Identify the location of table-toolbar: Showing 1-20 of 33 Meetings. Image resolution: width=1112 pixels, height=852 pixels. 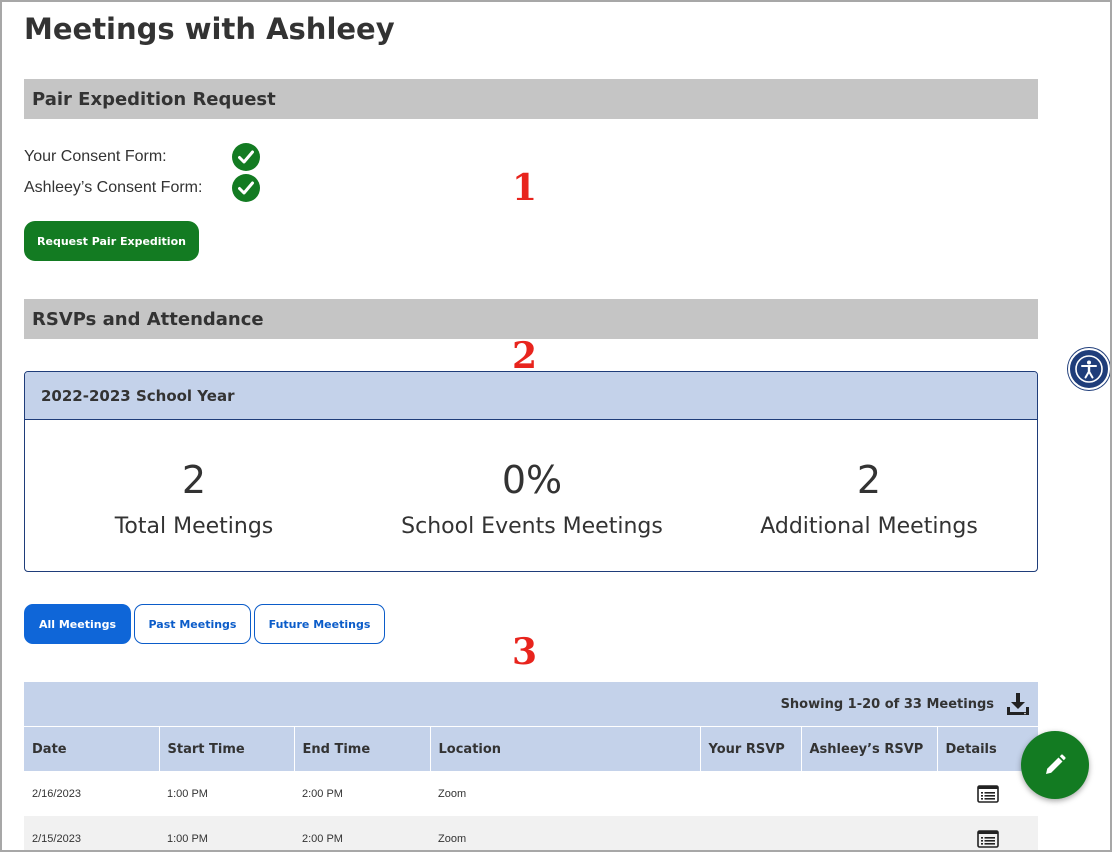
(531, 704).